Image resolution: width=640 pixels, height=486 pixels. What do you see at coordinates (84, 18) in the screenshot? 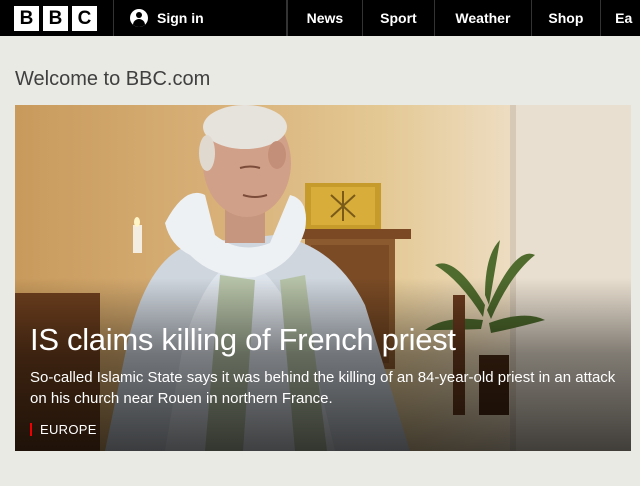
I see `logo-letter-c: C` at bounding box center [84, 18].